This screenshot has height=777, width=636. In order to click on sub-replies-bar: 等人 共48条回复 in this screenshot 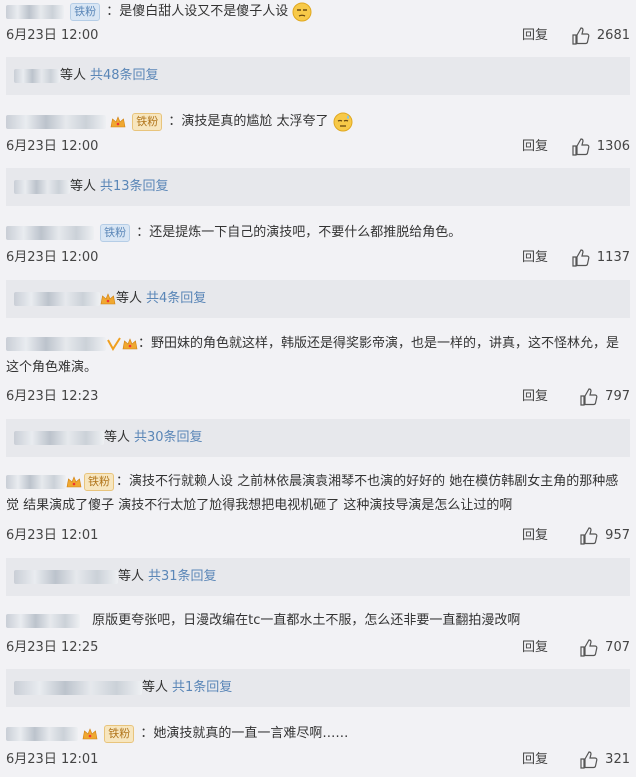, I will do `click(318, 76)`.